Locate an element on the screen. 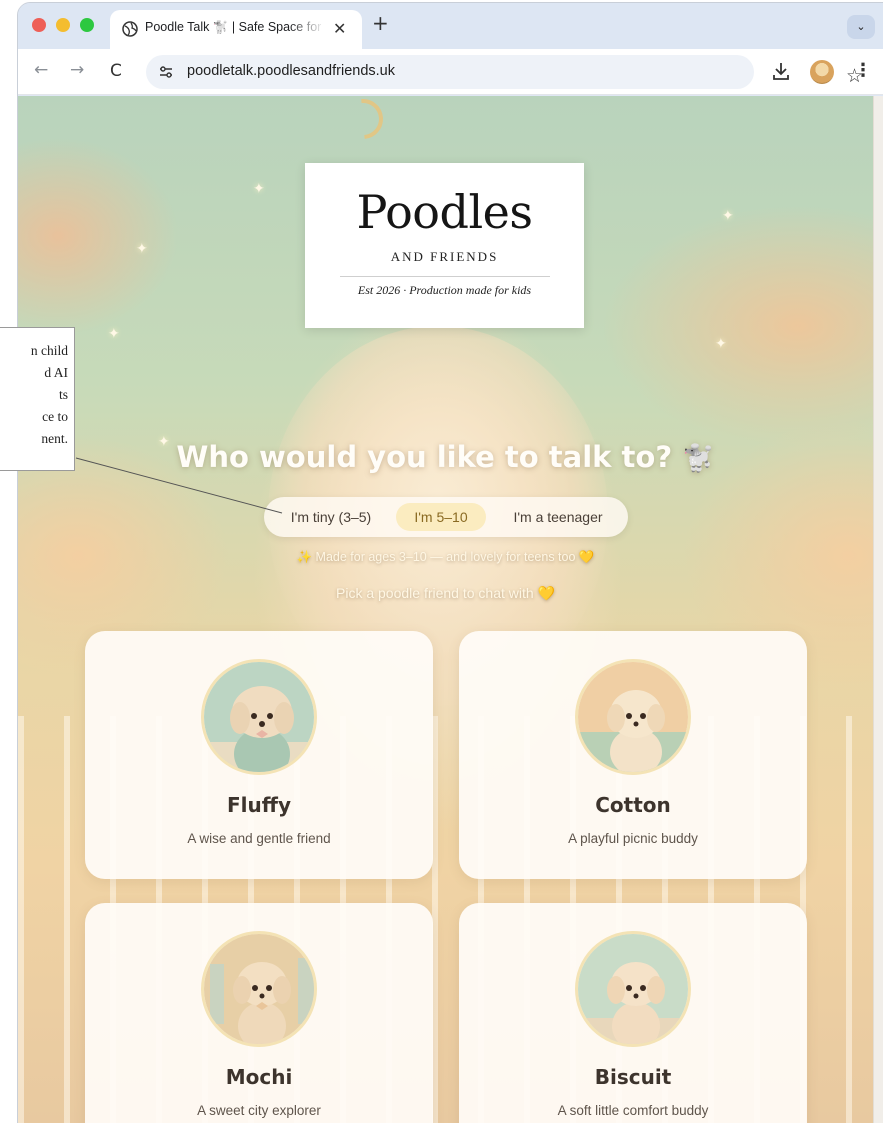  character-card-fluffy: Fluffy A wise and gentle friend is located at coordinates (259, 755).